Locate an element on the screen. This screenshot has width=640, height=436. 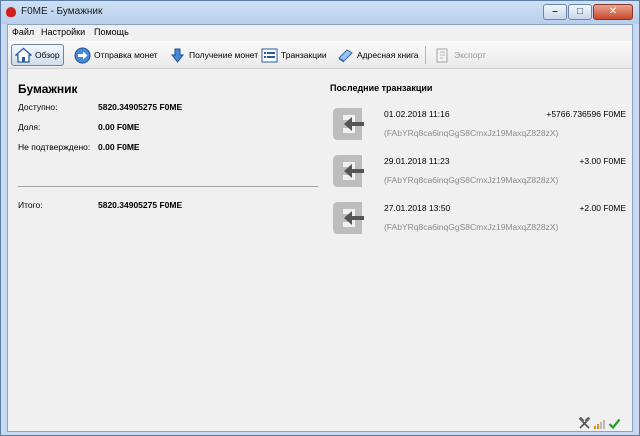
transactions-label: Транзакции is located at coordinates (304, 55).